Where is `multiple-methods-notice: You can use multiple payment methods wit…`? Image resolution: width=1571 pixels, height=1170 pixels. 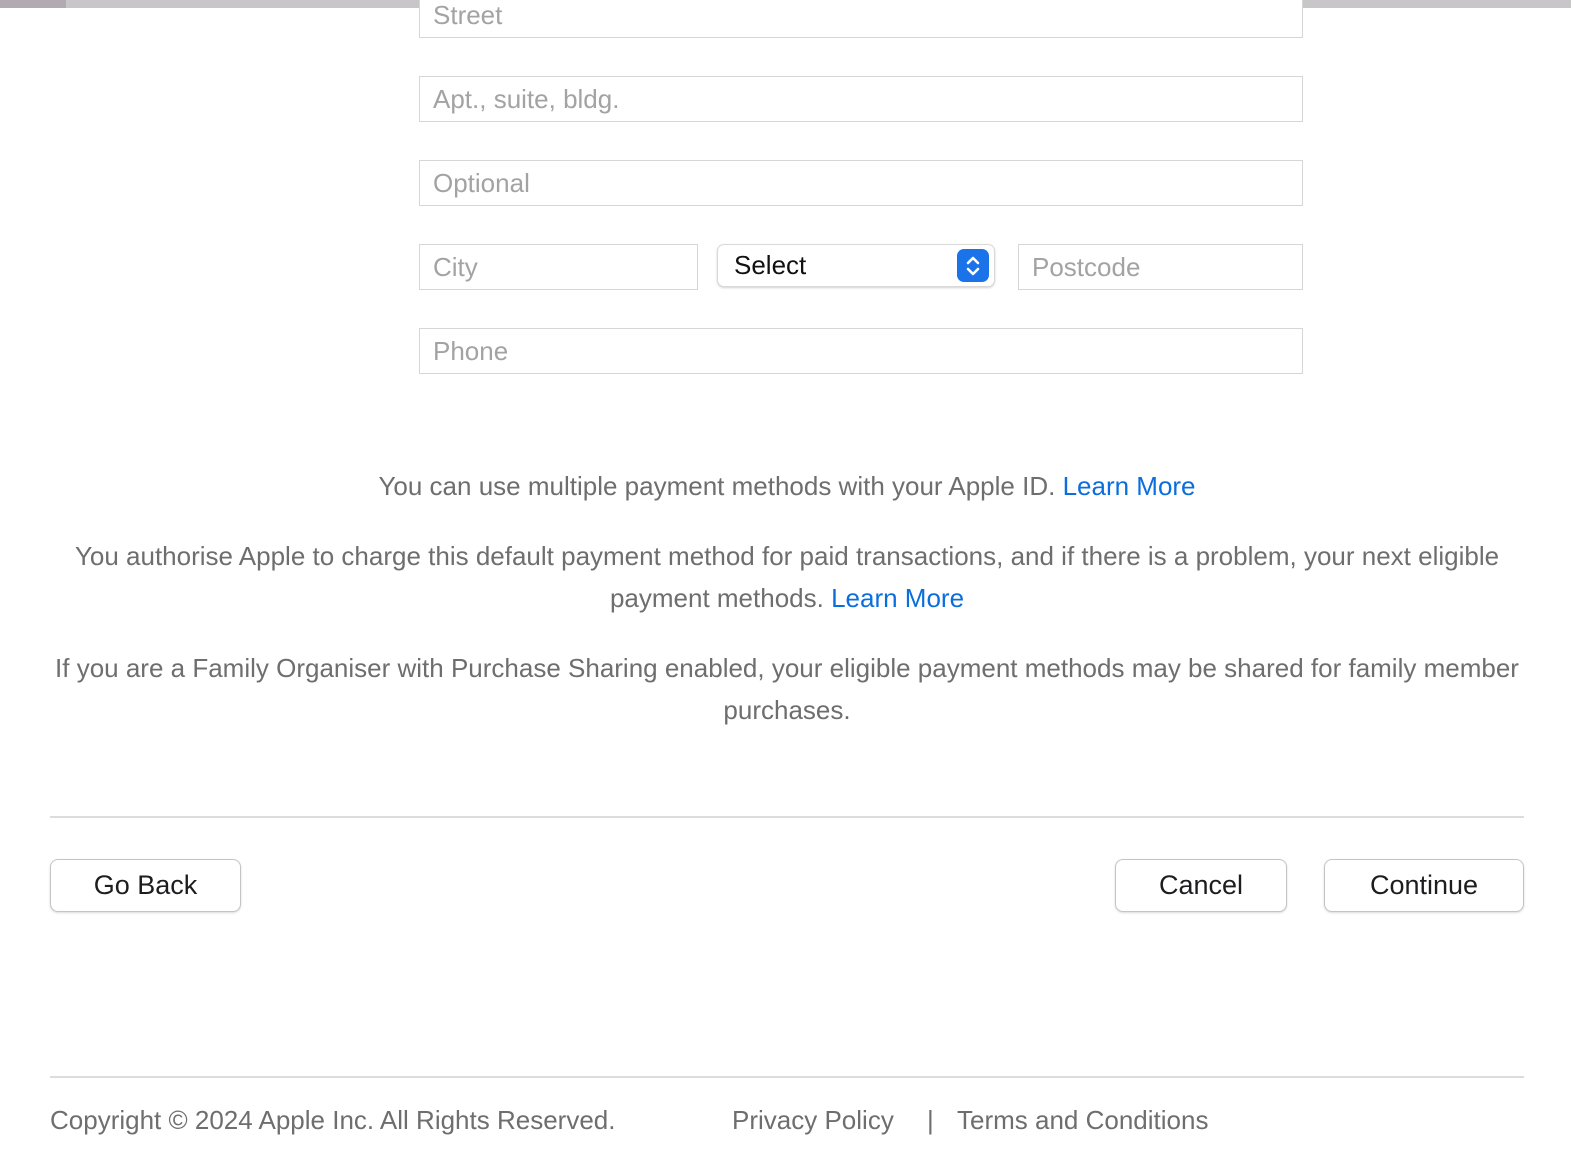 multiple-methods-notice: You can use multiple payment methods wit… is located at coordinates (787, 486).